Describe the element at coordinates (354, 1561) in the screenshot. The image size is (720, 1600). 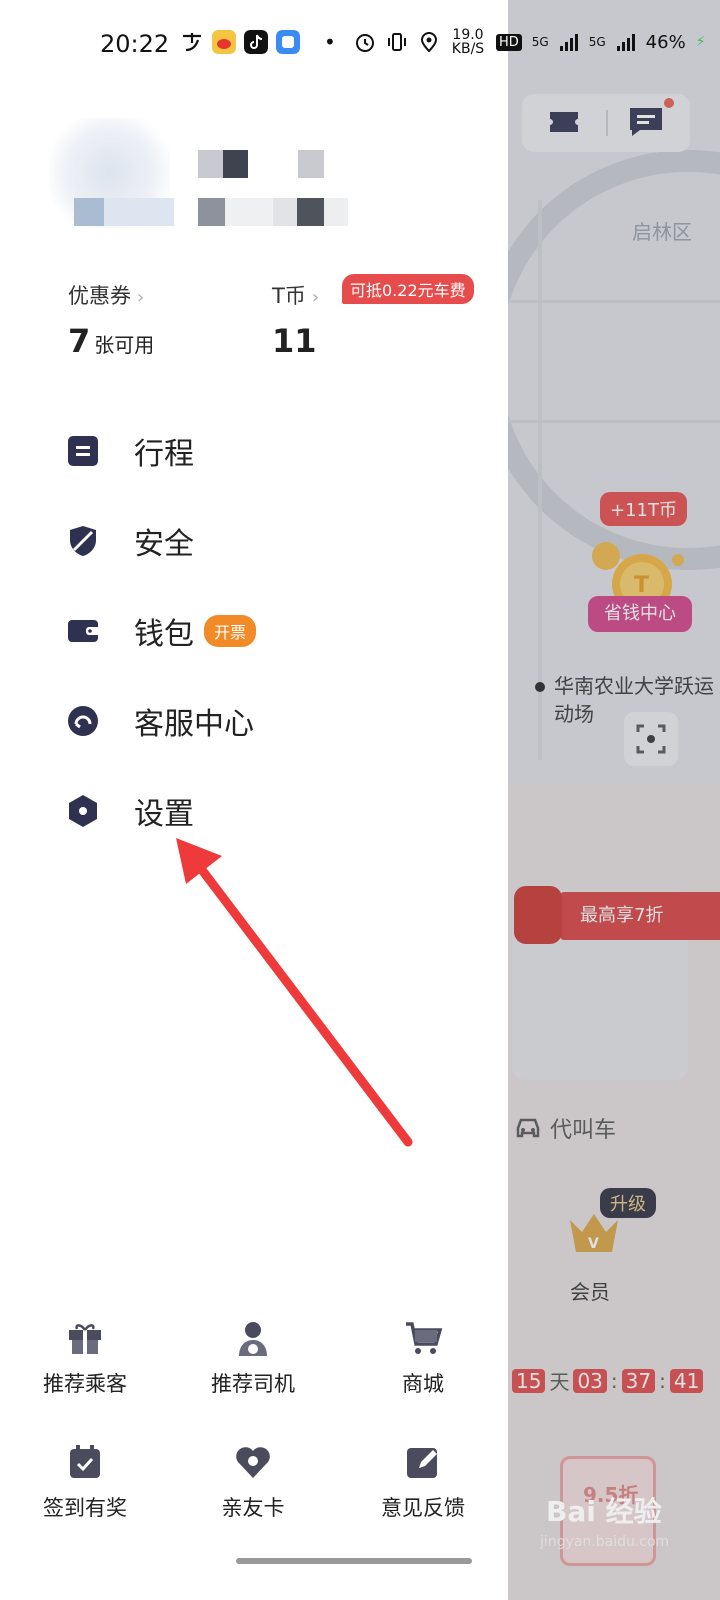
I see `home-indicator` at that location.